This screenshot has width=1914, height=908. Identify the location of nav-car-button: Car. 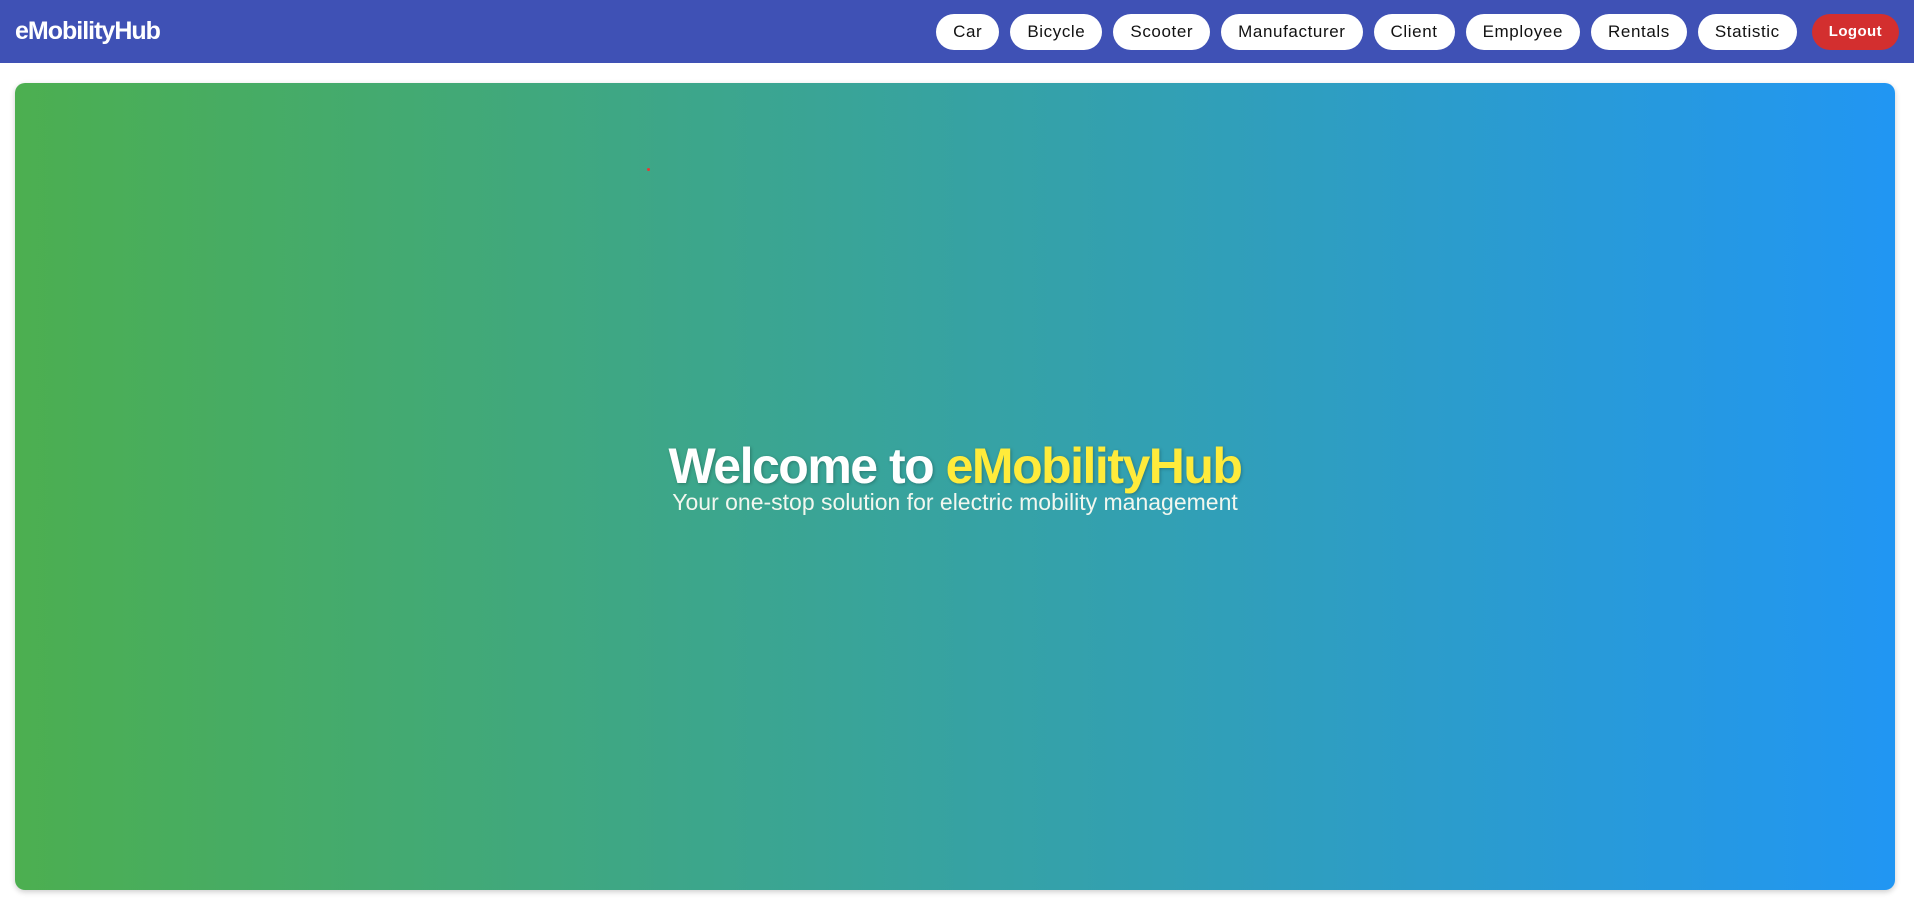
(968, 31).